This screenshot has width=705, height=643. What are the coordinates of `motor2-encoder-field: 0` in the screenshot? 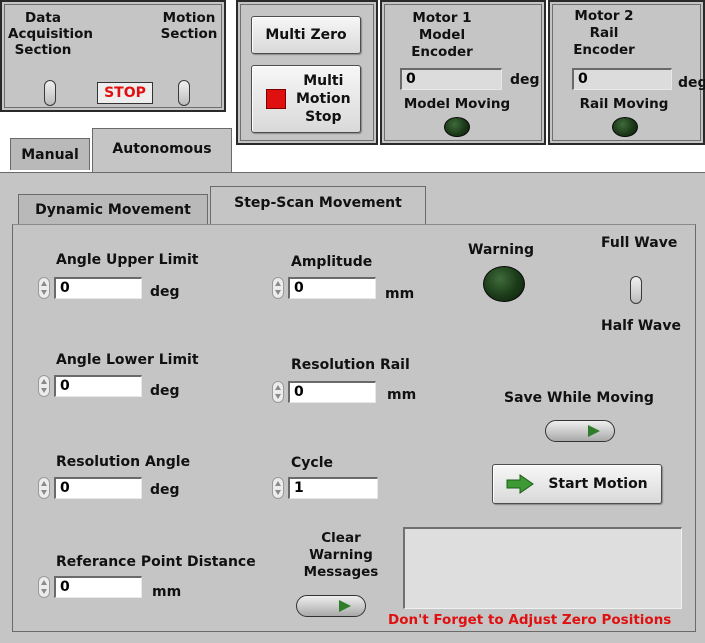 It's located at (622, 79).